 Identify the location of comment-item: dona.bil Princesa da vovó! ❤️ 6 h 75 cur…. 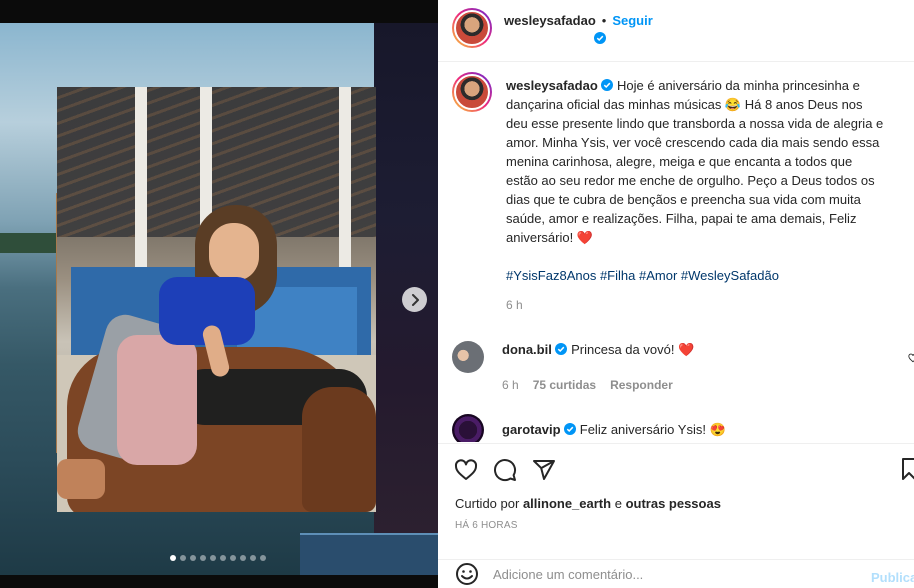
(676, 367).